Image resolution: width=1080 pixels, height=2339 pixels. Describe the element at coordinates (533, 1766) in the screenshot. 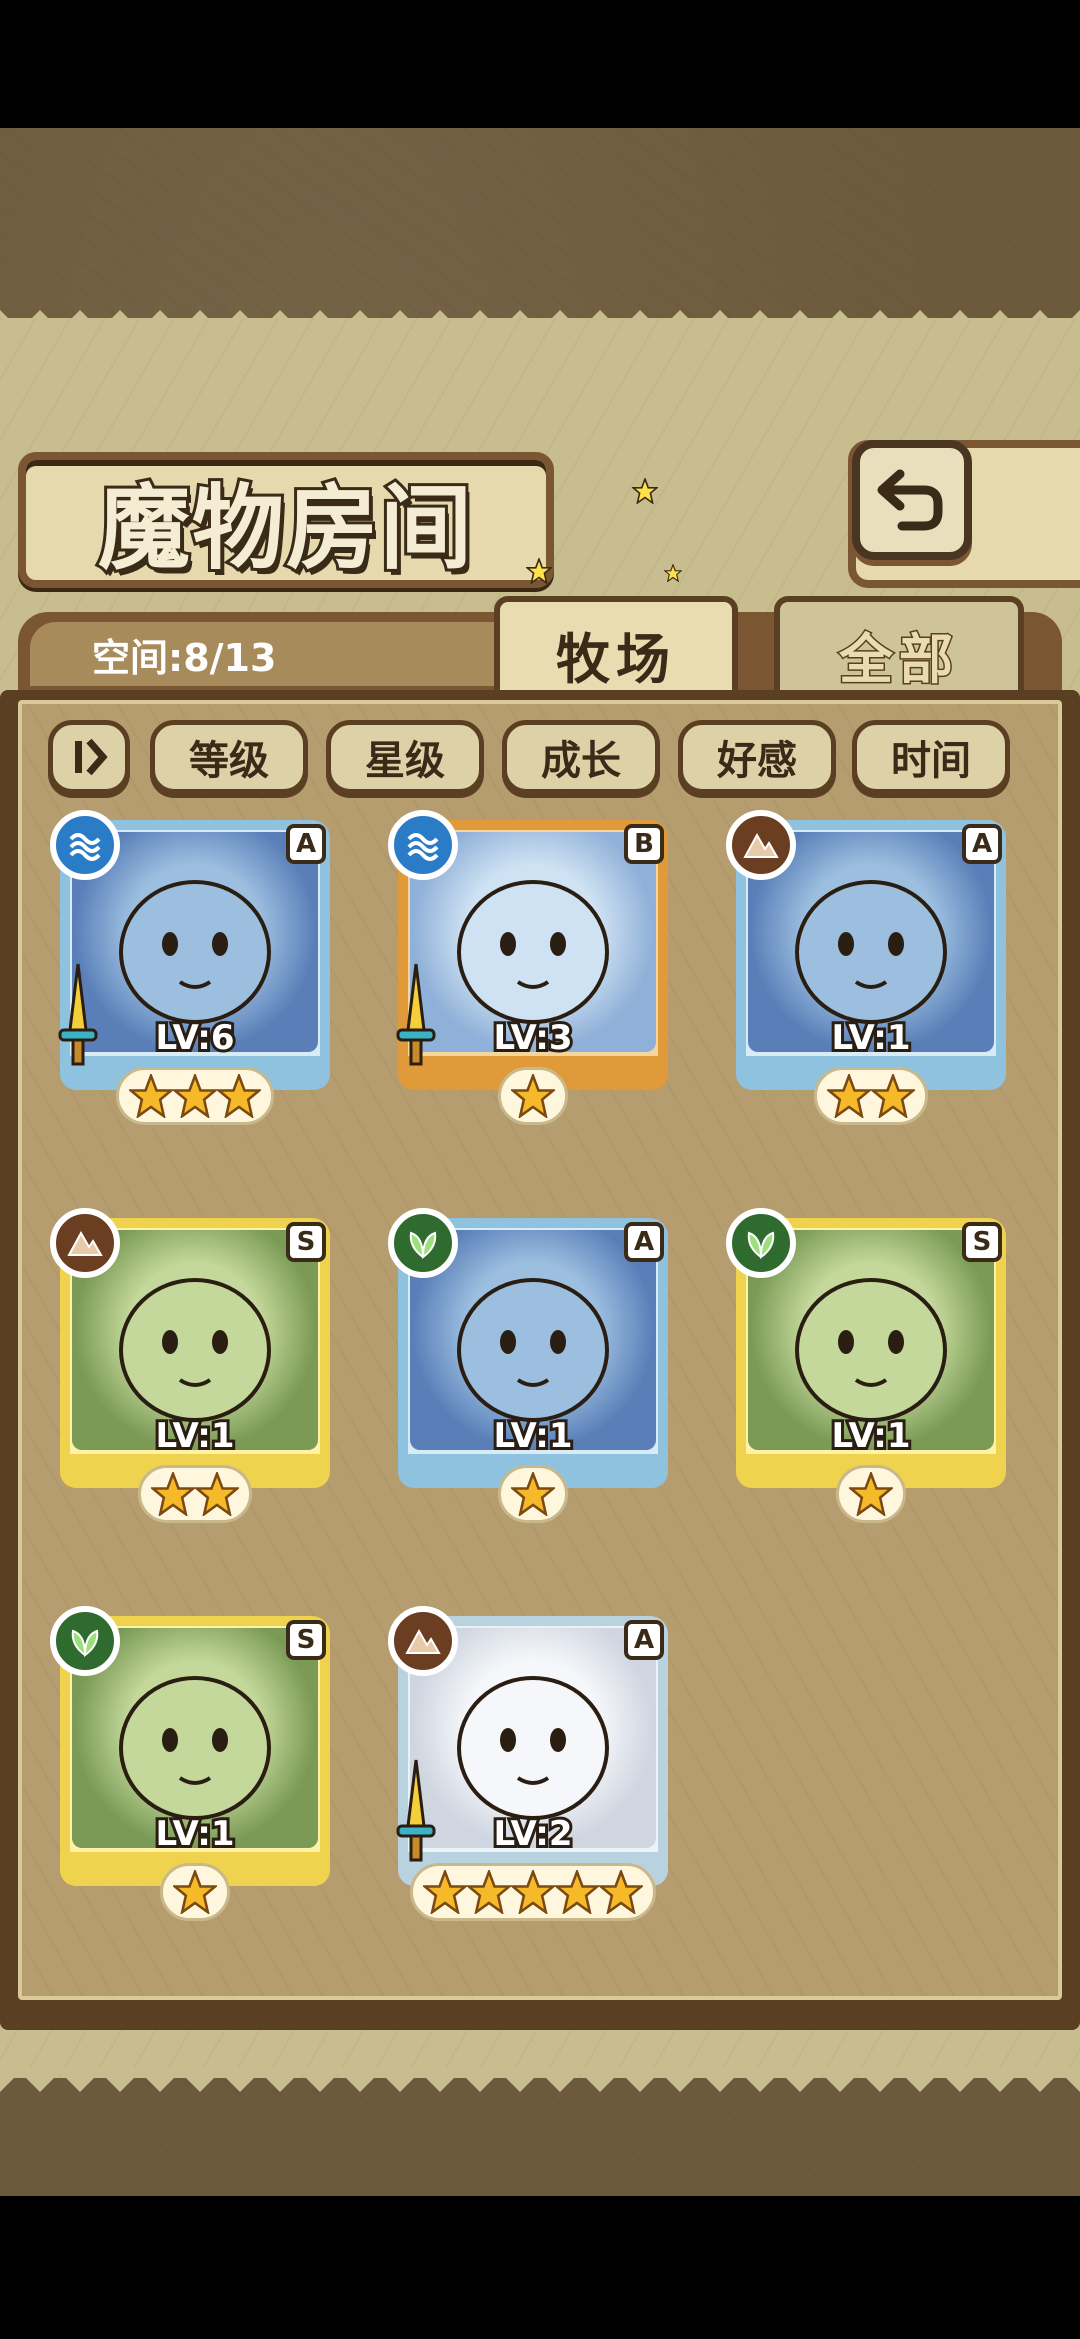

I see `monster-card: LV:2 A` at that location.